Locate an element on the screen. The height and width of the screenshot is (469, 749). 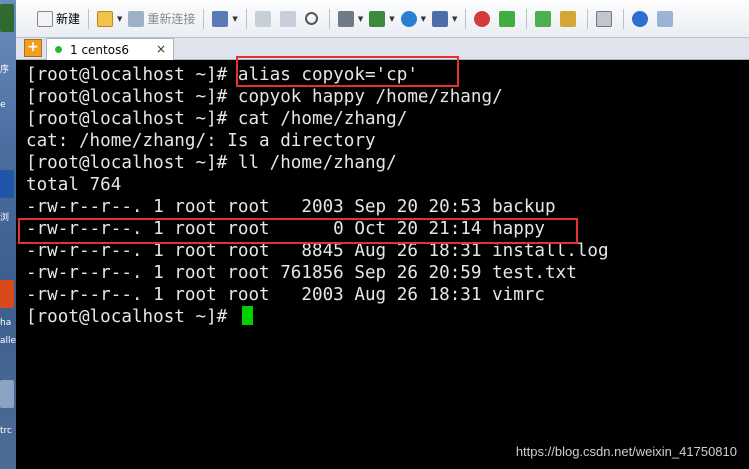
lock-button is located at coordinates (569, 19).